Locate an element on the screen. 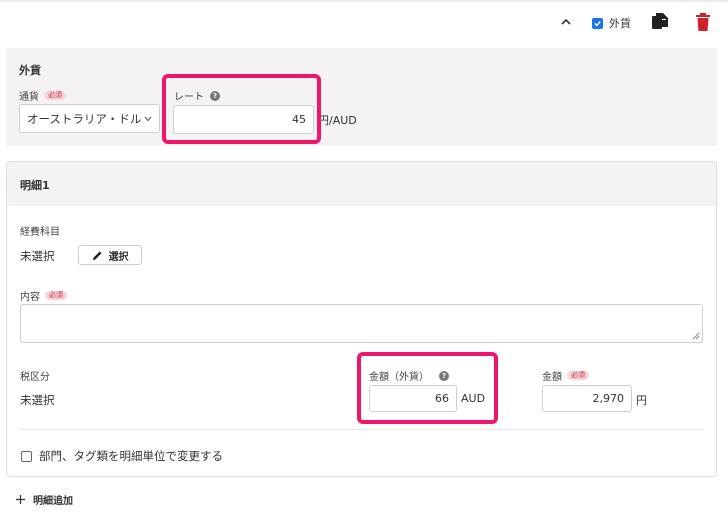 Image resolution: width=728 pixels, height=516 pixels. account-label: 経費科目 is located at coordinates (40, 232).